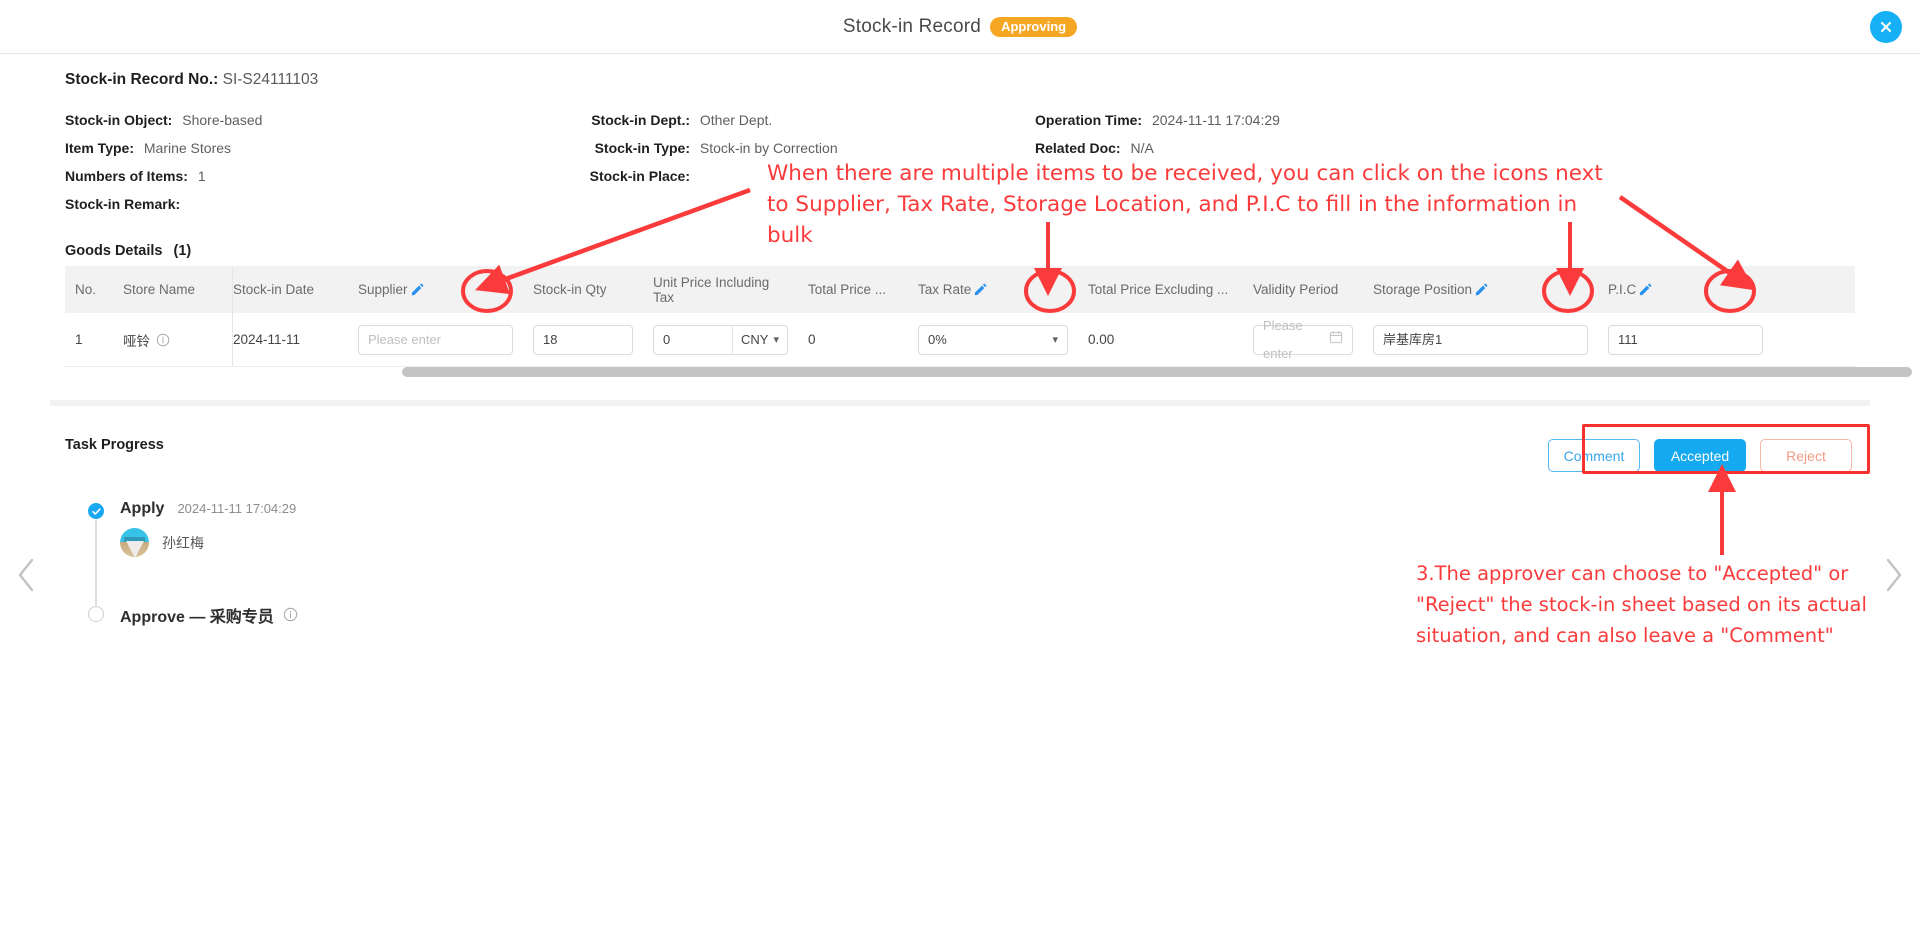 The width and height of the screenshot is (1920, 937). Describe the element at coordinates (960, 403) in the screenshot. I see `section-divider` at that location.